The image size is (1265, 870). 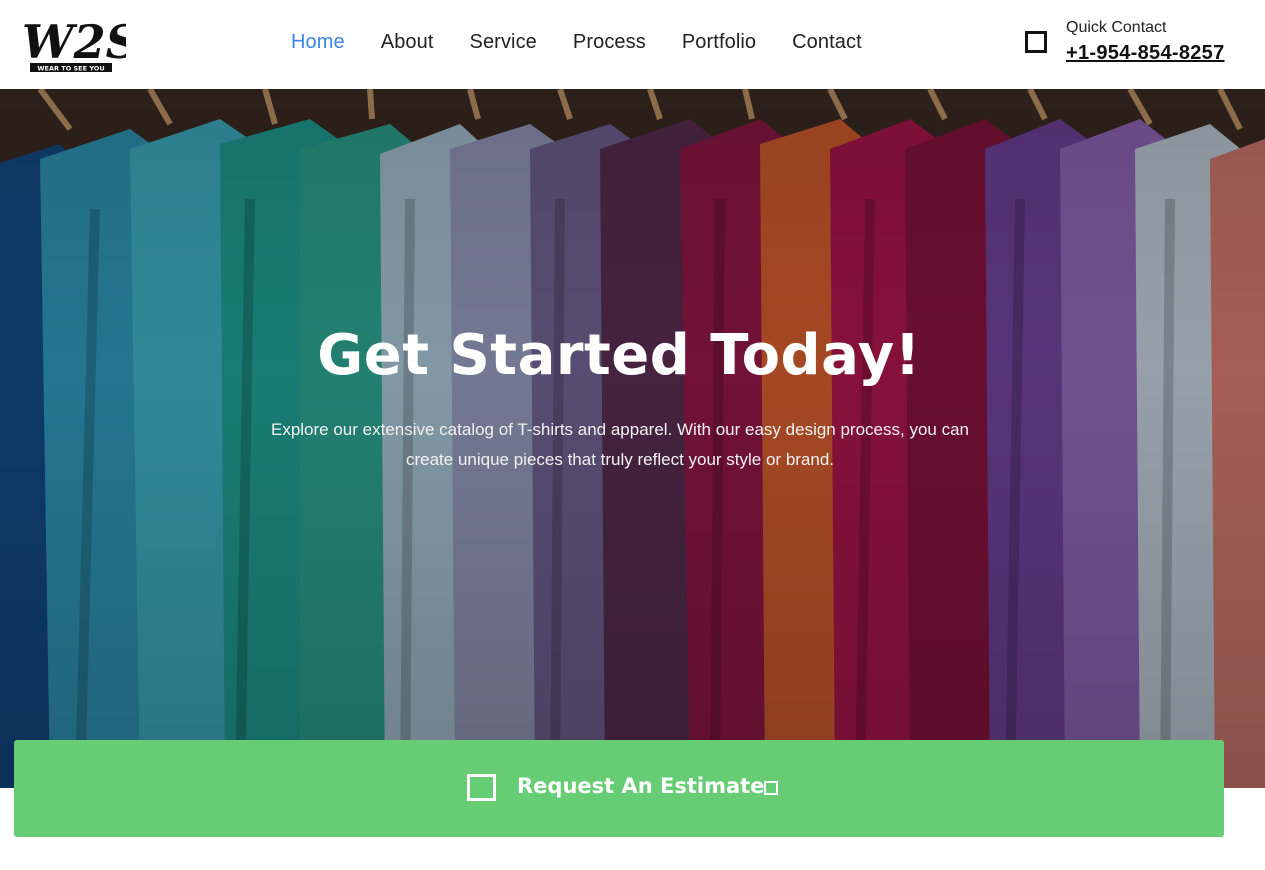 What do you see at coordinates (771, 788) in the screenshot?
I see `arrow-right-icon` at bounding box center [771, 788].